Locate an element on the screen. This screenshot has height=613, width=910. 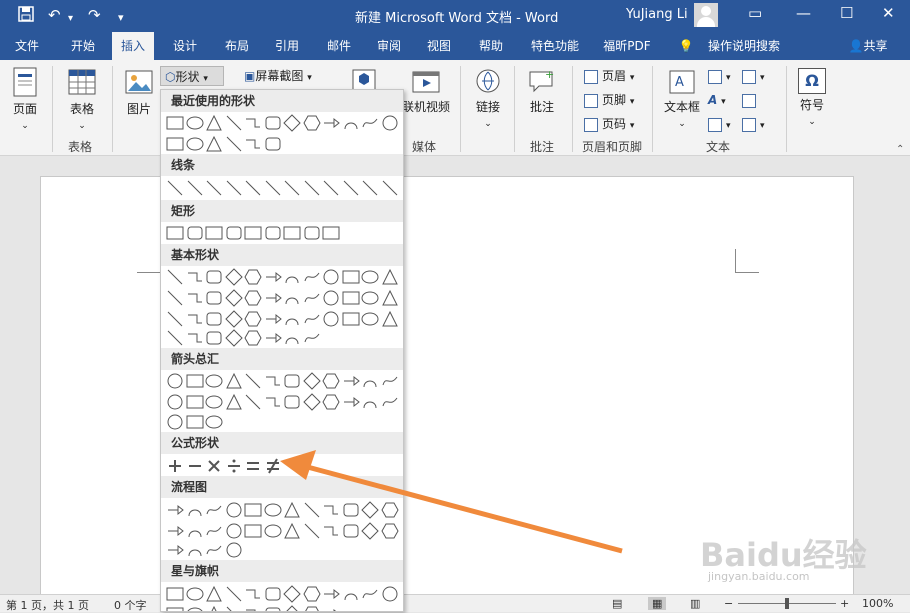
annotation-arrow is located at coordinates (451, 502).